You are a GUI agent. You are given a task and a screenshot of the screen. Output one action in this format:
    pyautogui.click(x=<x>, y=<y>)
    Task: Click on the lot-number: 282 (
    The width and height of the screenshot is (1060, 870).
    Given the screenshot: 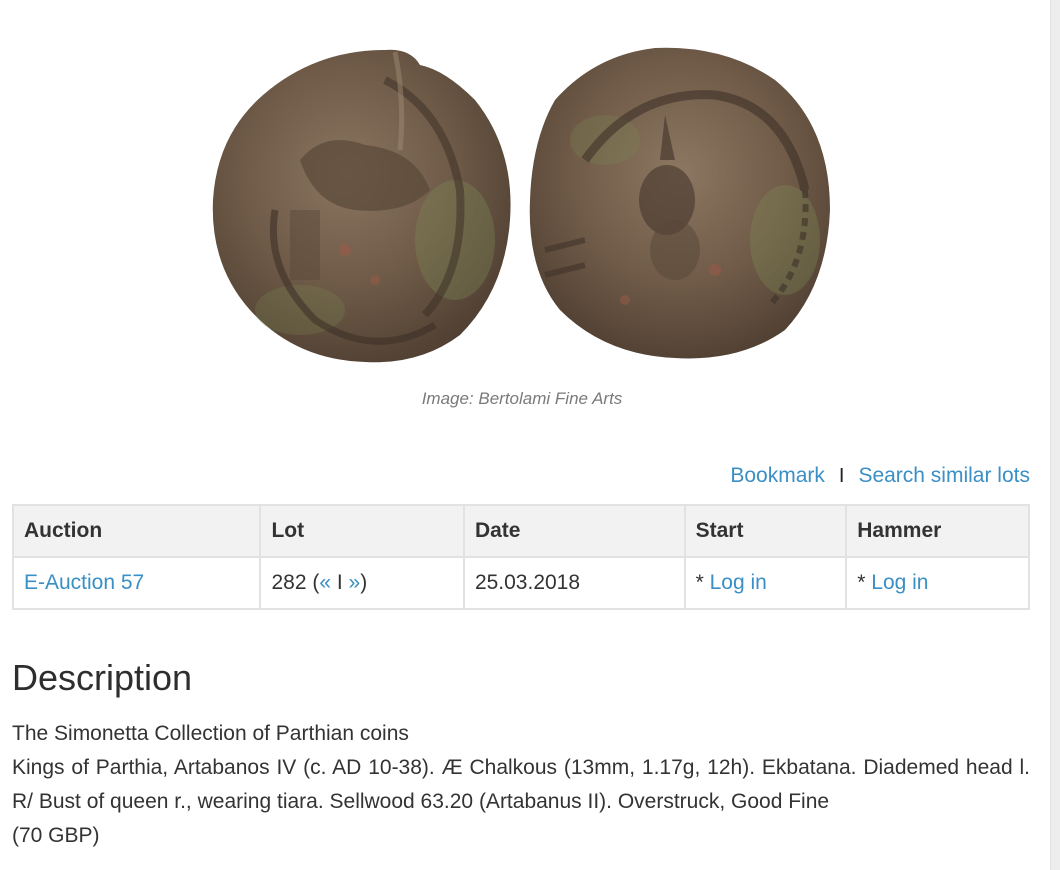 What is the action you would take?
    pyautogui.click(x=295, y=582)
    